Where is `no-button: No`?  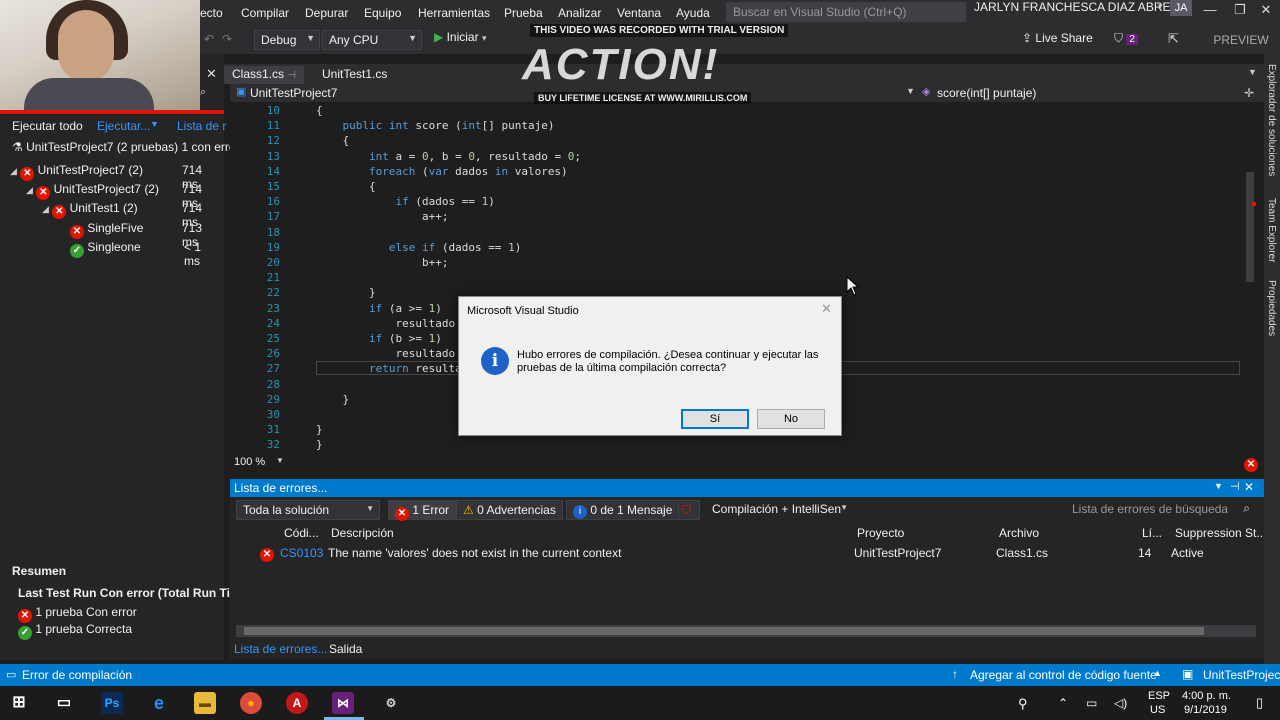 no-button: No is located at coordinates (791, 419).